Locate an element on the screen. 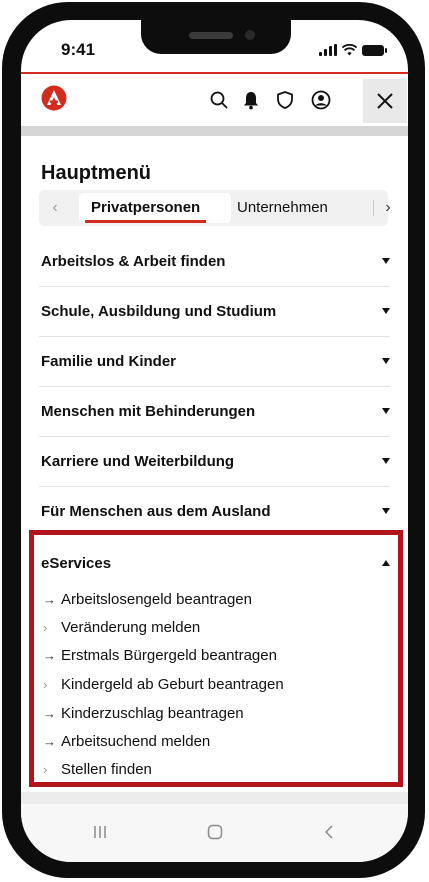  close-icon is located at coordinates (385, 101).